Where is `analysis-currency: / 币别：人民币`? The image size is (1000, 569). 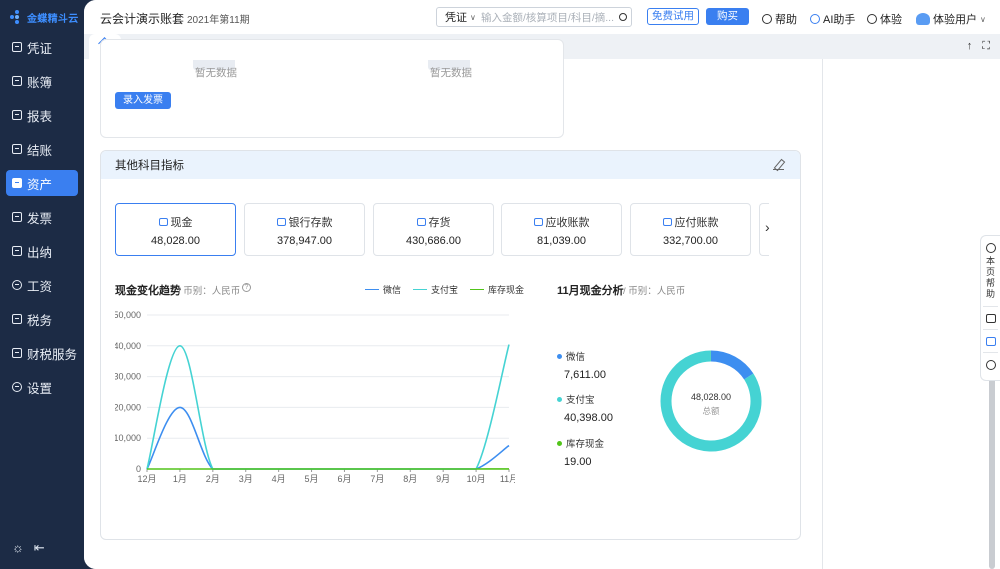 analysis-currency: / 币别：人民币 is located at coordinates (654, 291).